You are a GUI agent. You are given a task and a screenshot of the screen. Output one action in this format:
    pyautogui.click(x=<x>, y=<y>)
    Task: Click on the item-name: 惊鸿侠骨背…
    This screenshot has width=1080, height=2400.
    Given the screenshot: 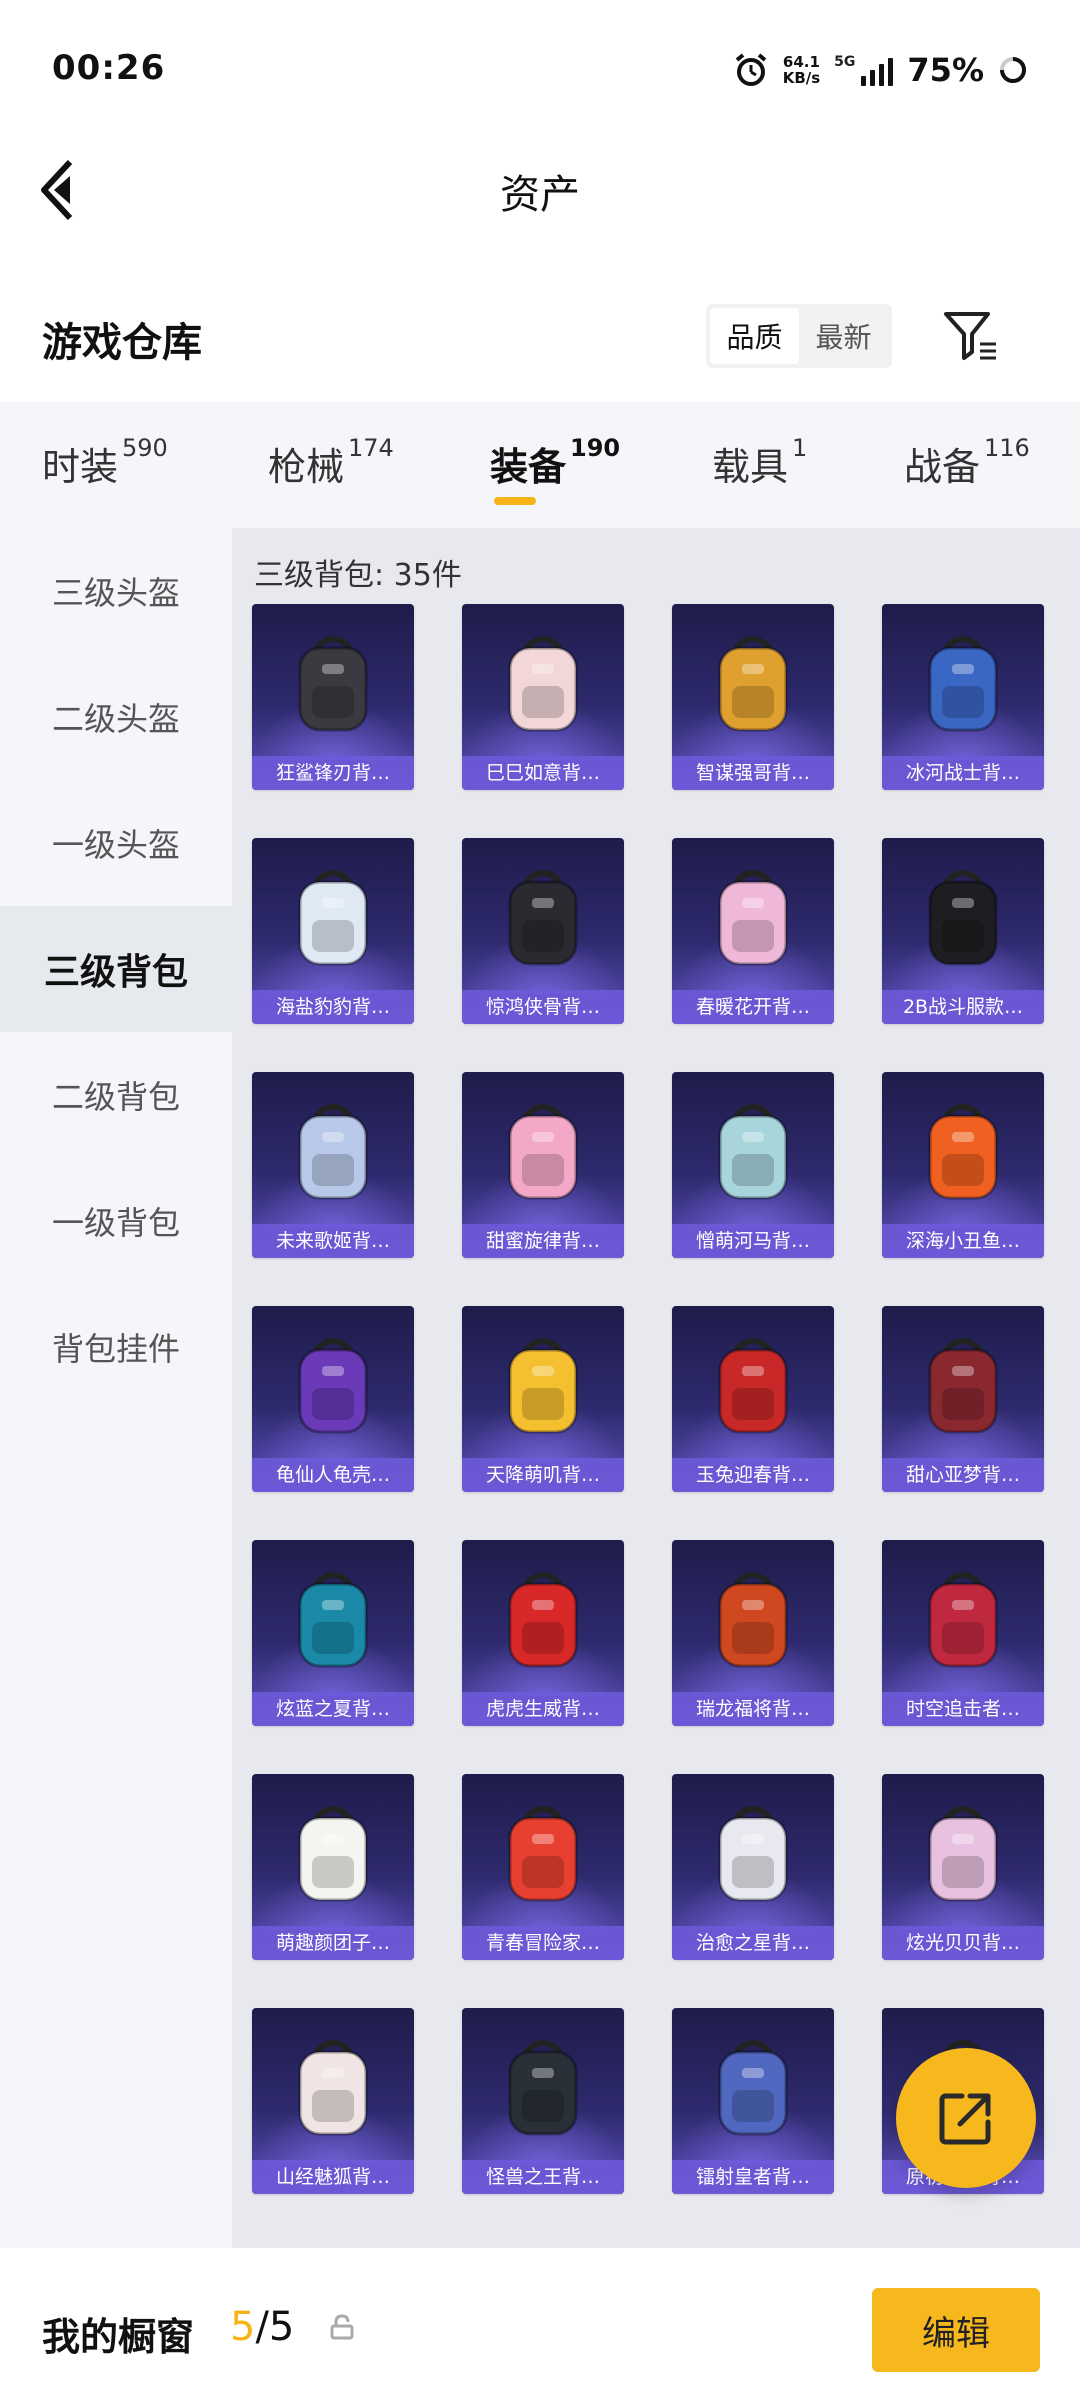 What is the action you would take?
    pyautogui.click(x=543, y=1007)
    